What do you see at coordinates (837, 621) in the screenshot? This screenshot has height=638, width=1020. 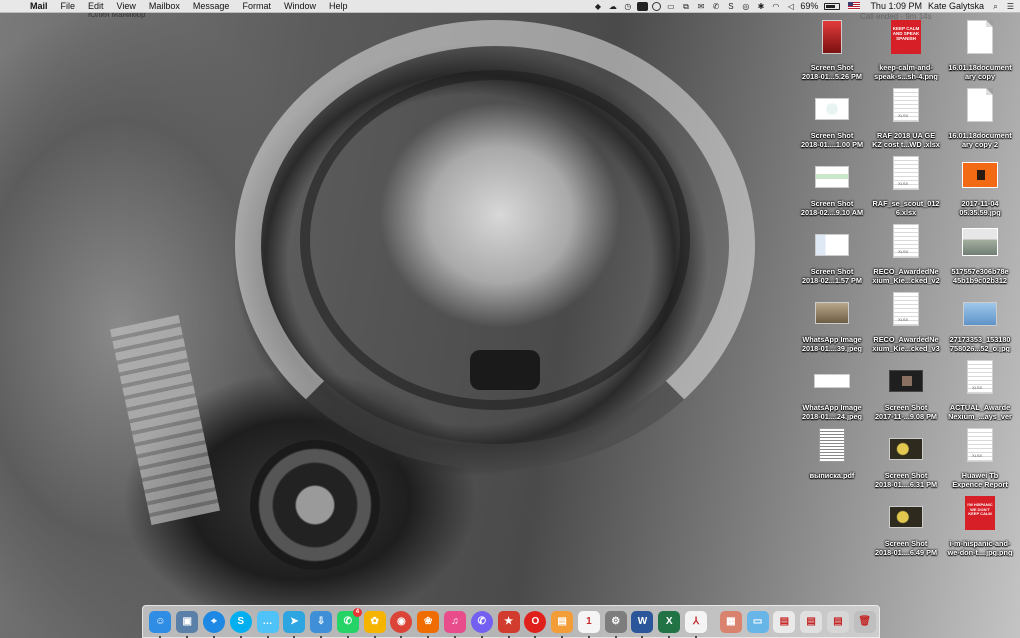 I see `dock-stack-3-icon: ▤` at bounding box center [837, 621].